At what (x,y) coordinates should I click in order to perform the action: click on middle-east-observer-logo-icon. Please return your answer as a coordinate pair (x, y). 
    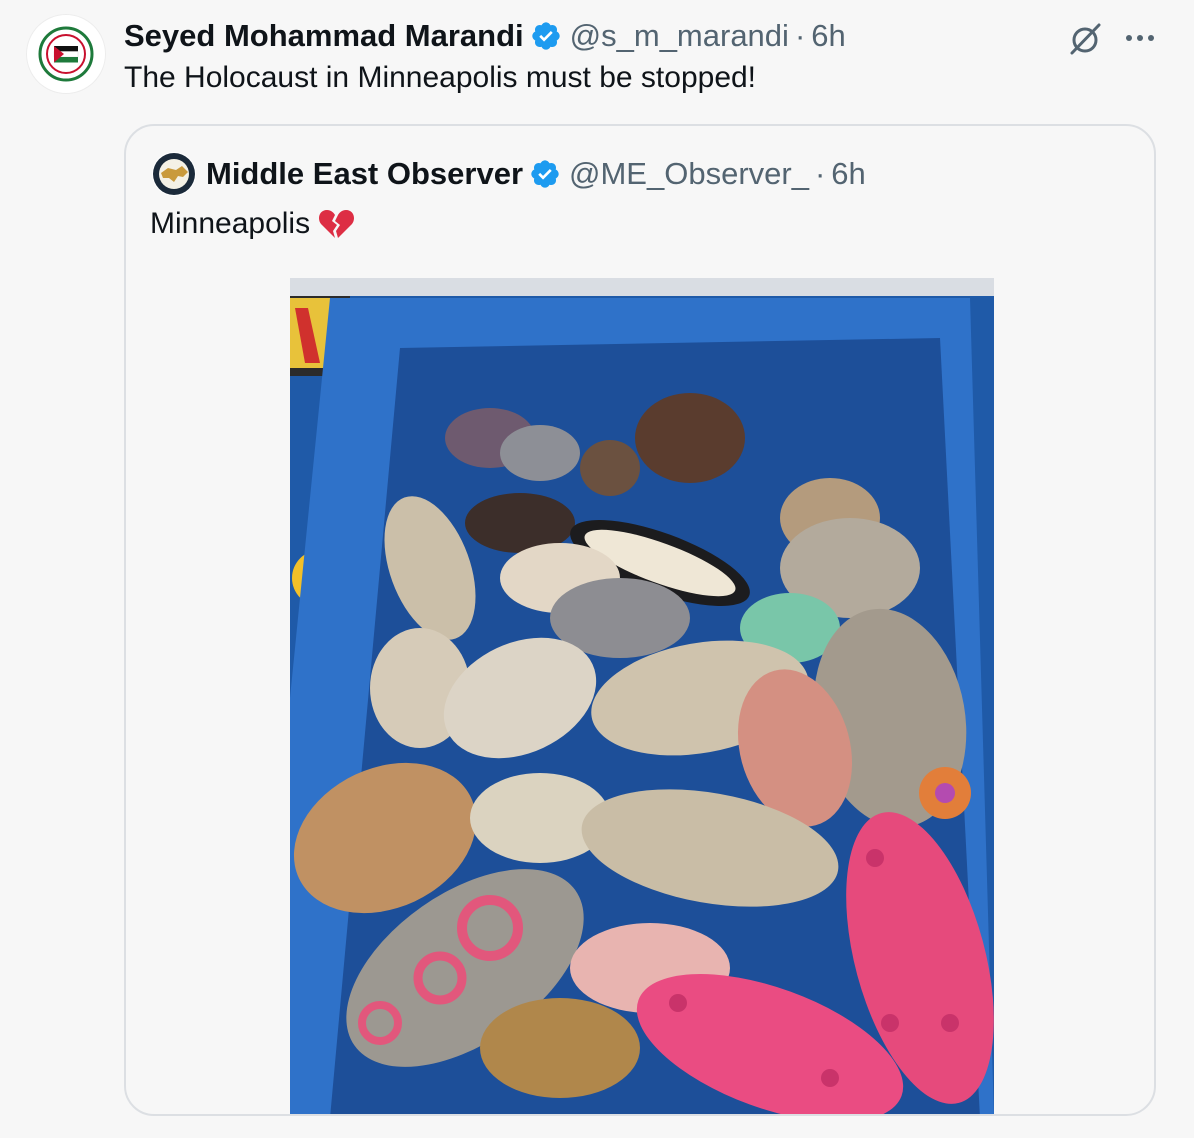
    Looking at the image, I should click on (174, 174).